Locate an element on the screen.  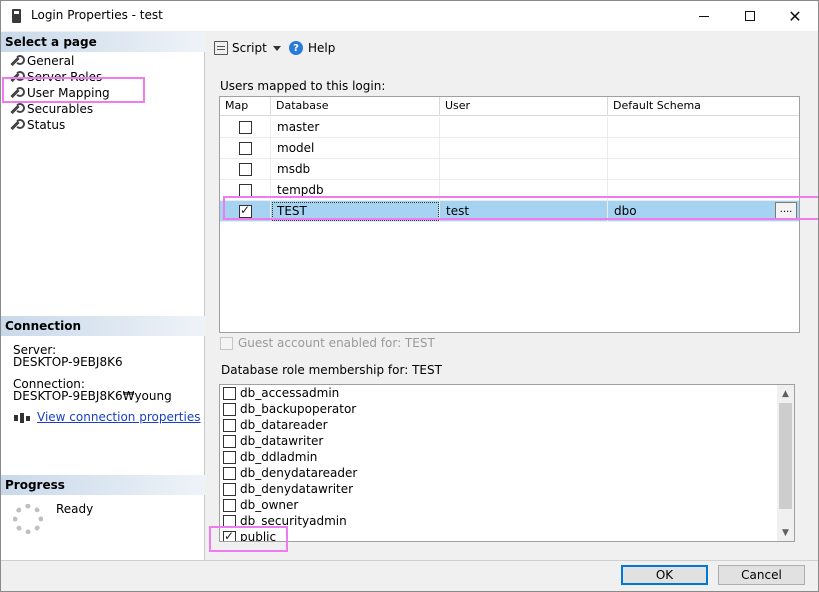
guest-account-checkbox is located at coordinates (226, 343).